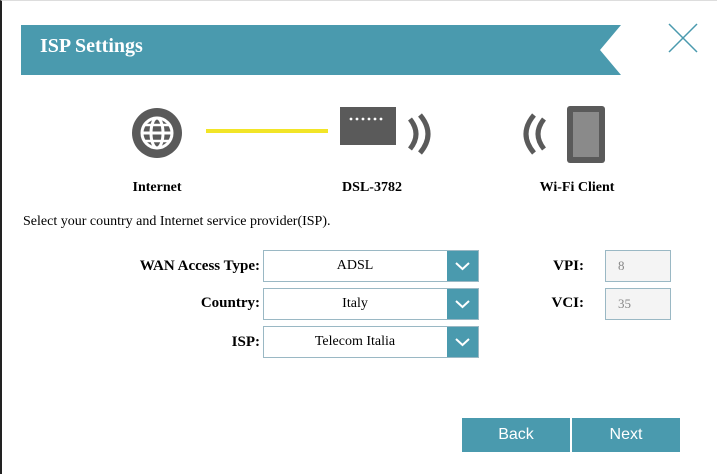  I want to click on vci-input: 35, so click(638, 304).